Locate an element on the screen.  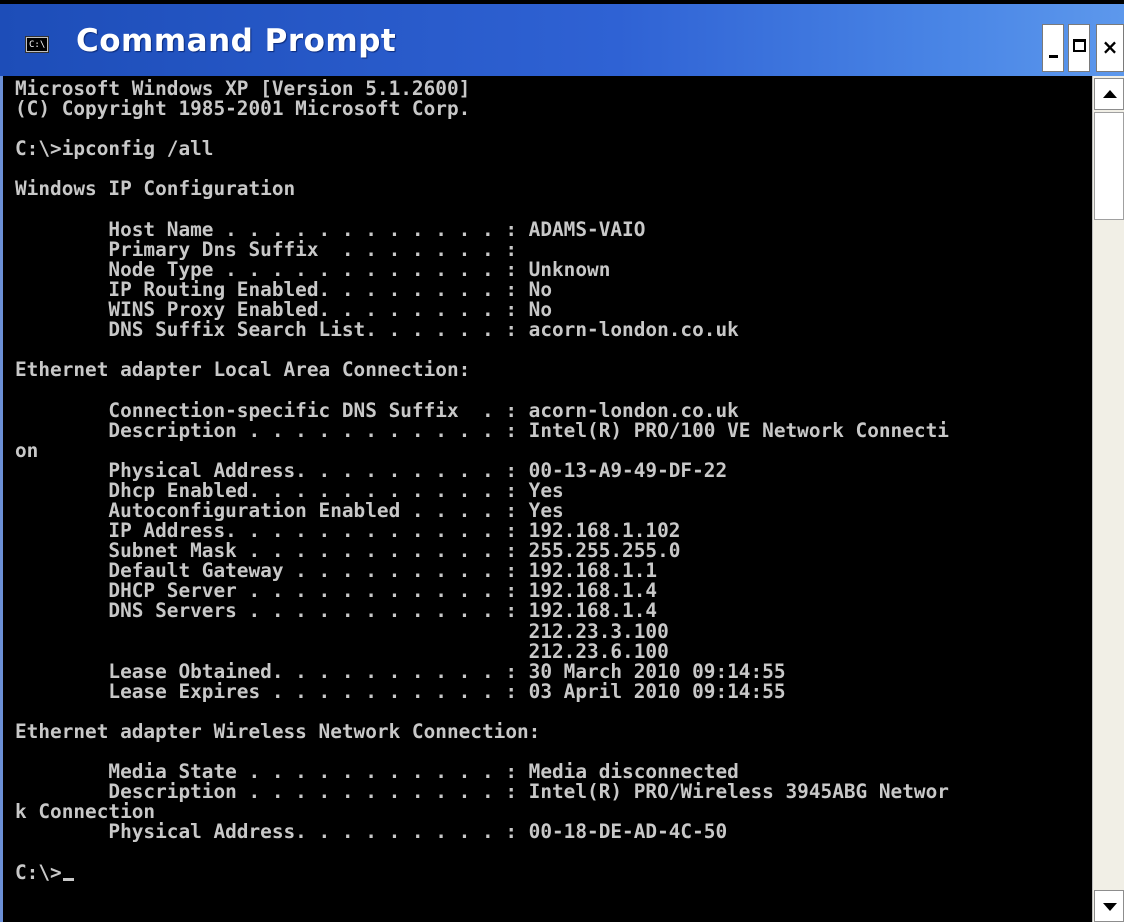
close-button: × is located at coordinates (1110, 48).